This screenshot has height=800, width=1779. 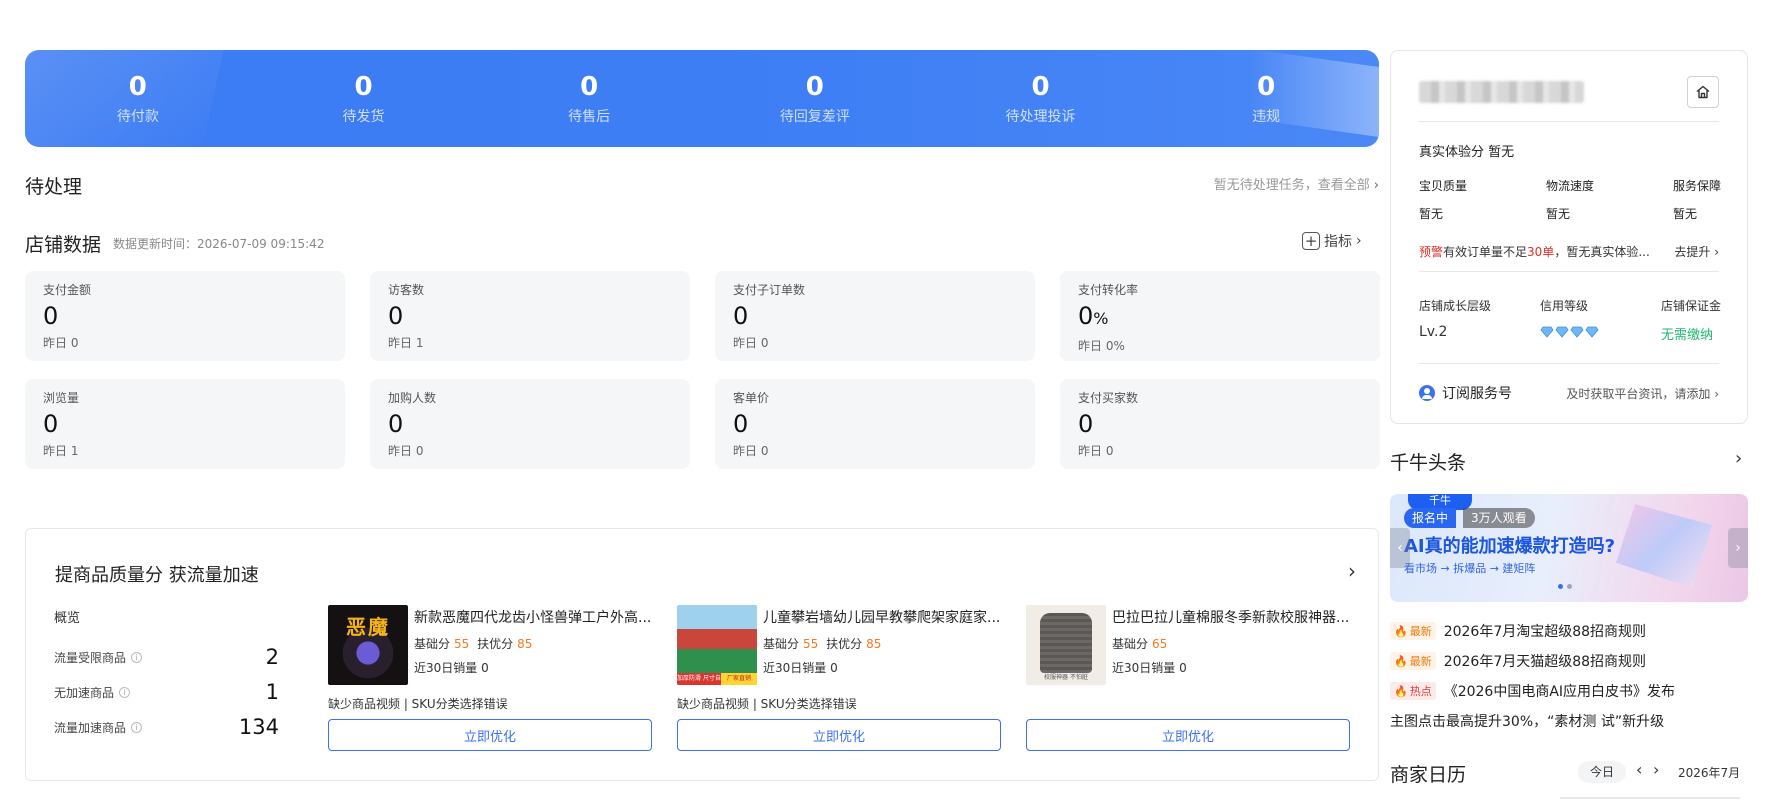 I want to click on product-thumbnail: 校服神器 不怕脏, so click(x=1066, y=645).